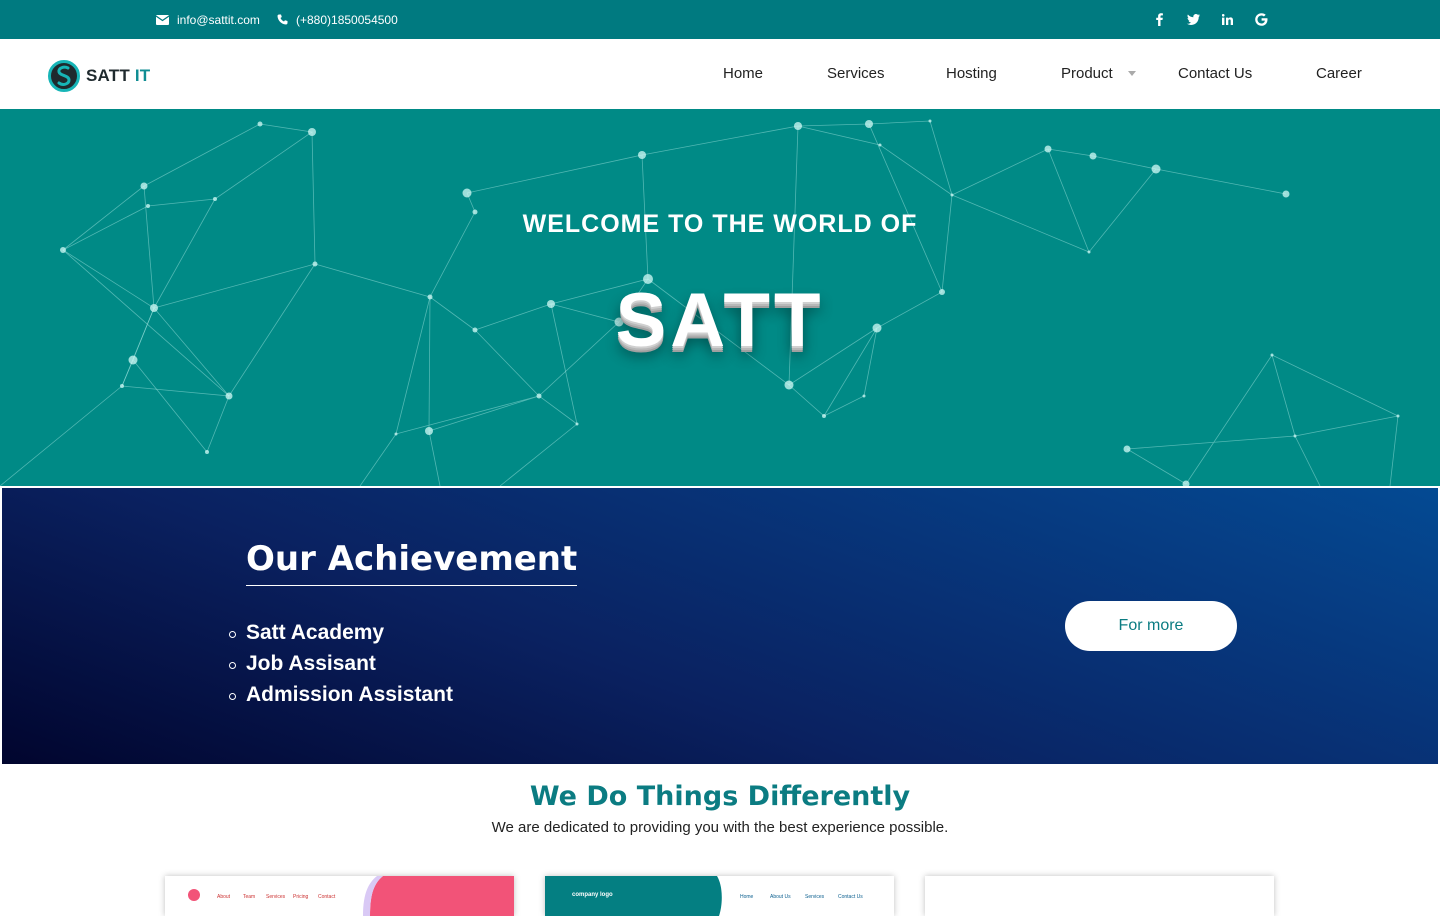 The width and height of the screenshot is (1440, 916). What do you see at coordinates (850, 897) in the screenshot?
I see `card-nav-item: Contact Us` at bounding box center [850, 897].